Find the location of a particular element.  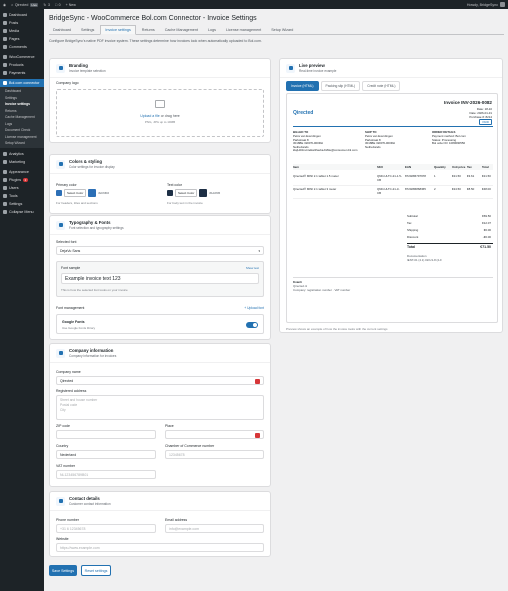

sidebar-item-dashboard: Dashboard is located at coordinates (22, 15).